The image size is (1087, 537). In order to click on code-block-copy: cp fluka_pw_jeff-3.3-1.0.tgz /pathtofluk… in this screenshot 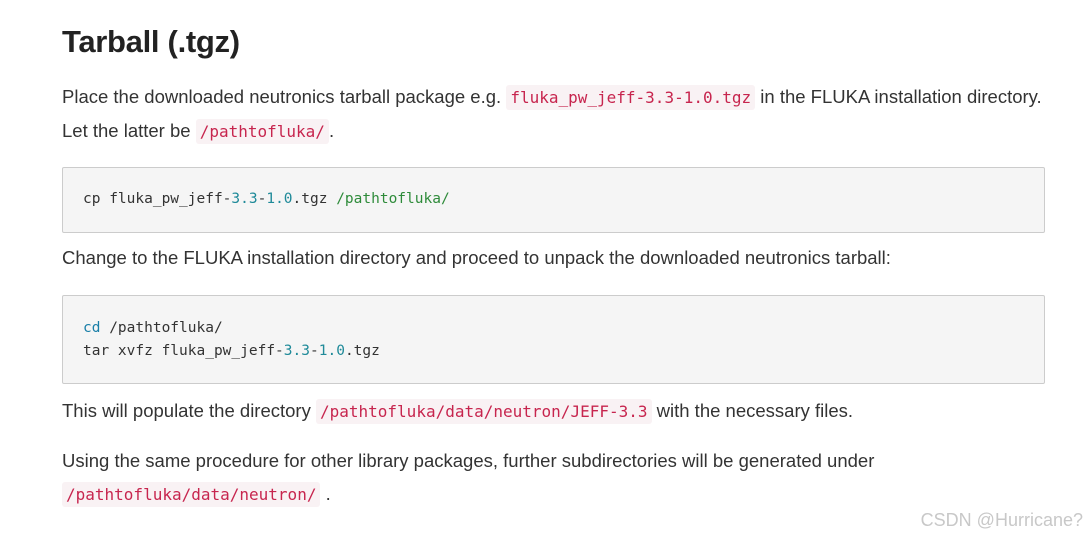, I will do `click(553, 200)`.